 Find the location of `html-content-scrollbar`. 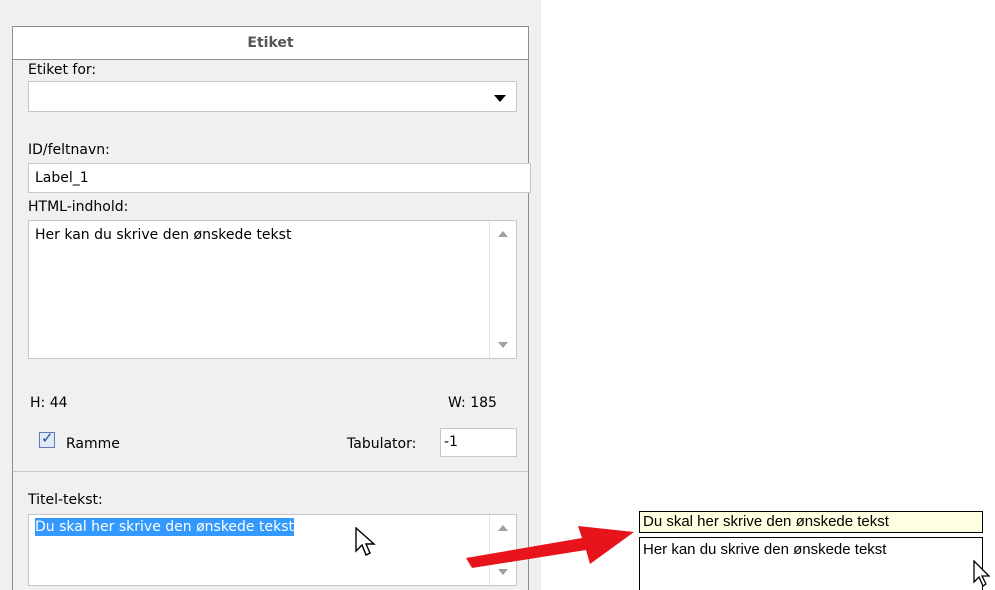

html-content-scrollbar is located at coordinates (502, 289).